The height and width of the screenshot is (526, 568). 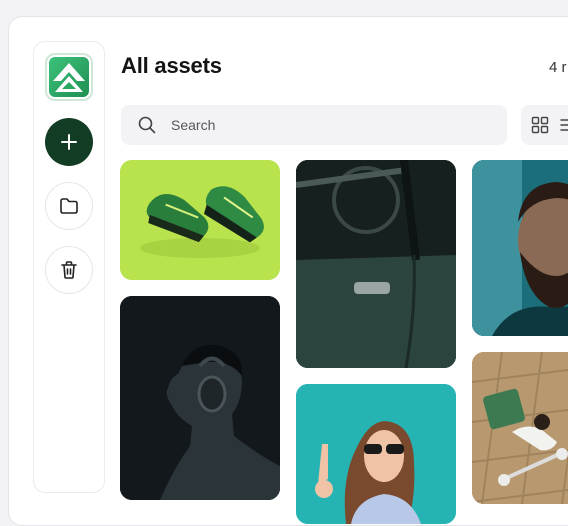 What do you see at coordinates (147, 125) in the screenshot?
I see `search-icon` at bounding box center [147, 125].